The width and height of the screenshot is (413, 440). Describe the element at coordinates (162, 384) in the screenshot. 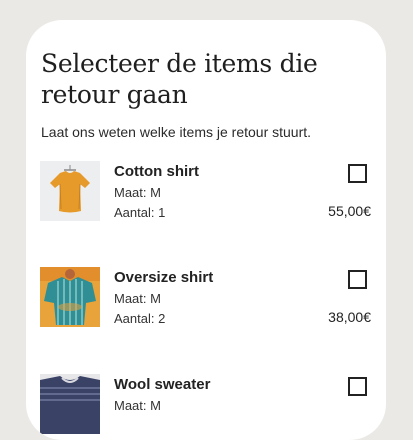

I see `item-name: Wool sweater` at that location.